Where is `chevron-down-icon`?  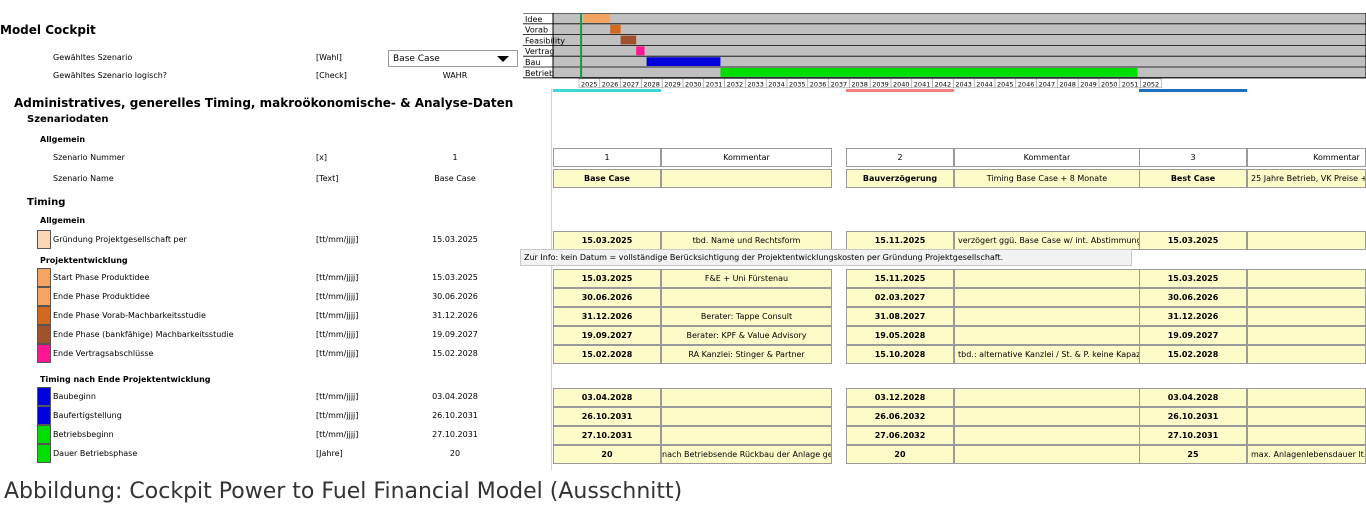 chevron-down-icon is located at coordinates (503, 59).